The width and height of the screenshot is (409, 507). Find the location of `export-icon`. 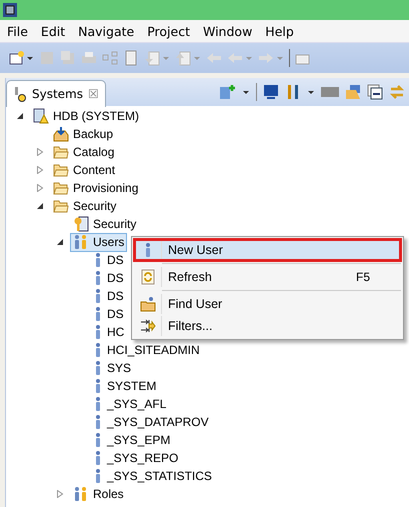

export-icon is located at coordinates (183, 58).